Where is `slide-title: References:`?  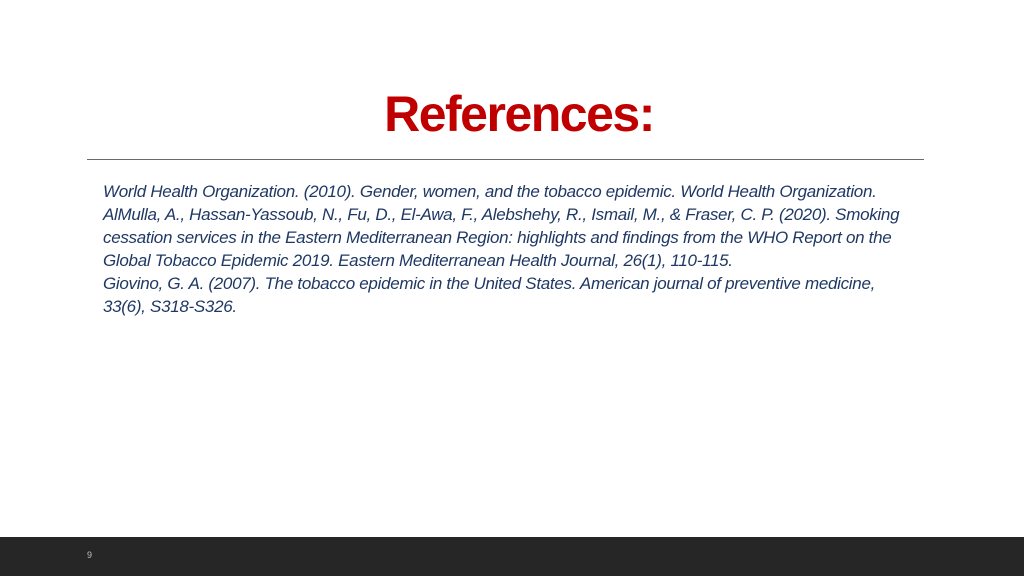 slide-title: References: is located at coordinates (519, 114).